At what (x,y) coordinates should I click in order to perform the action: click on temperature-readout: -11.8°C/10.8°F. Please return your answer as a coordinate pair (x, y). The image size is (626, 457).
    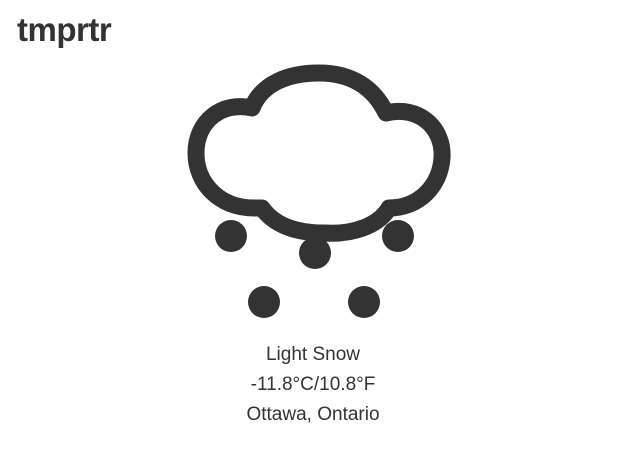
    Looking at the image, I should click on (313, 384).